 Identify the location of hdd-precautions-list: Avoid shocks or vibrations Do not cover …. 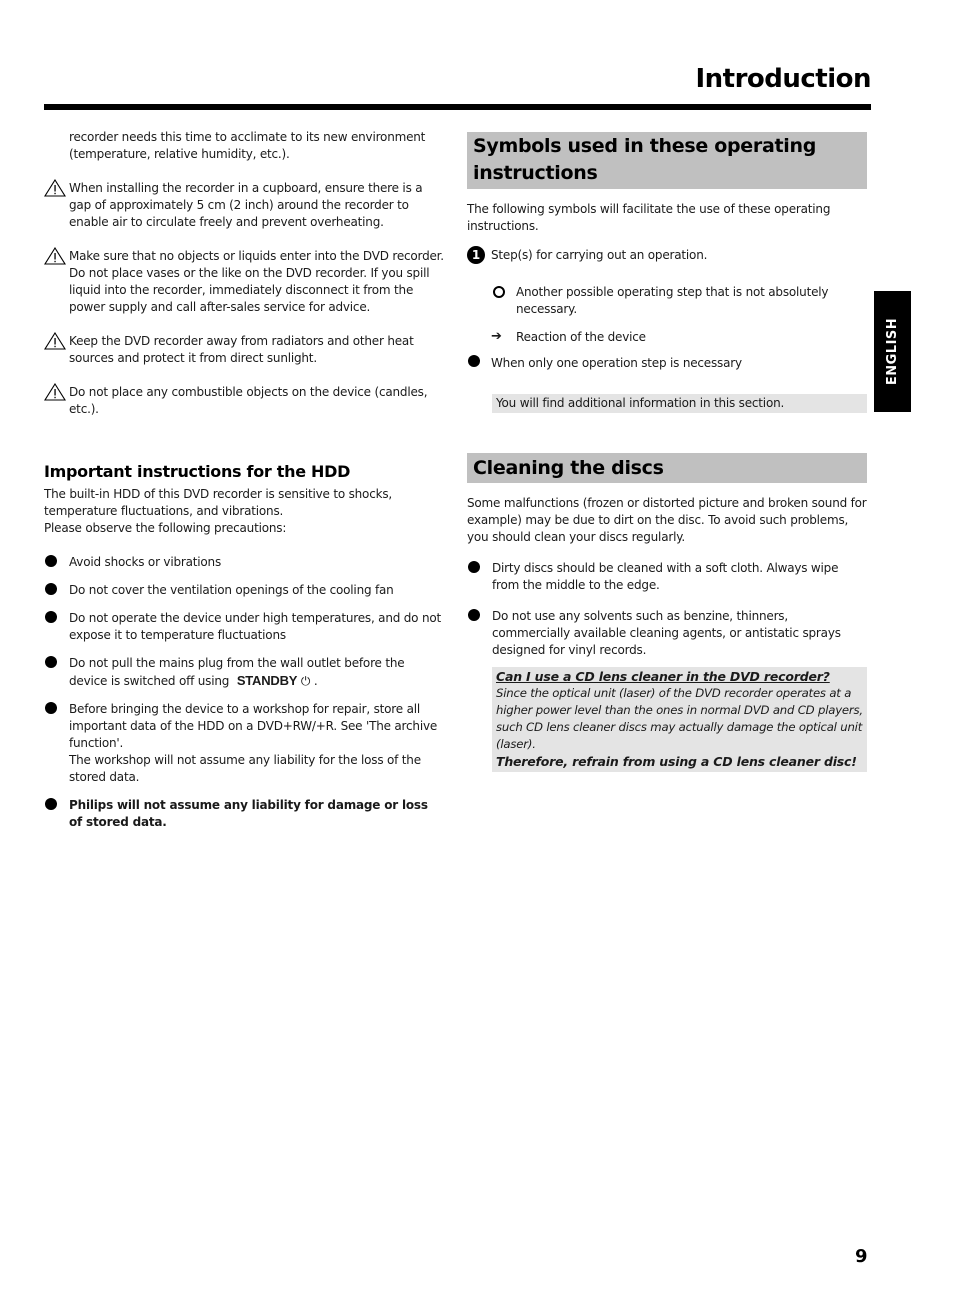
(244, 692).